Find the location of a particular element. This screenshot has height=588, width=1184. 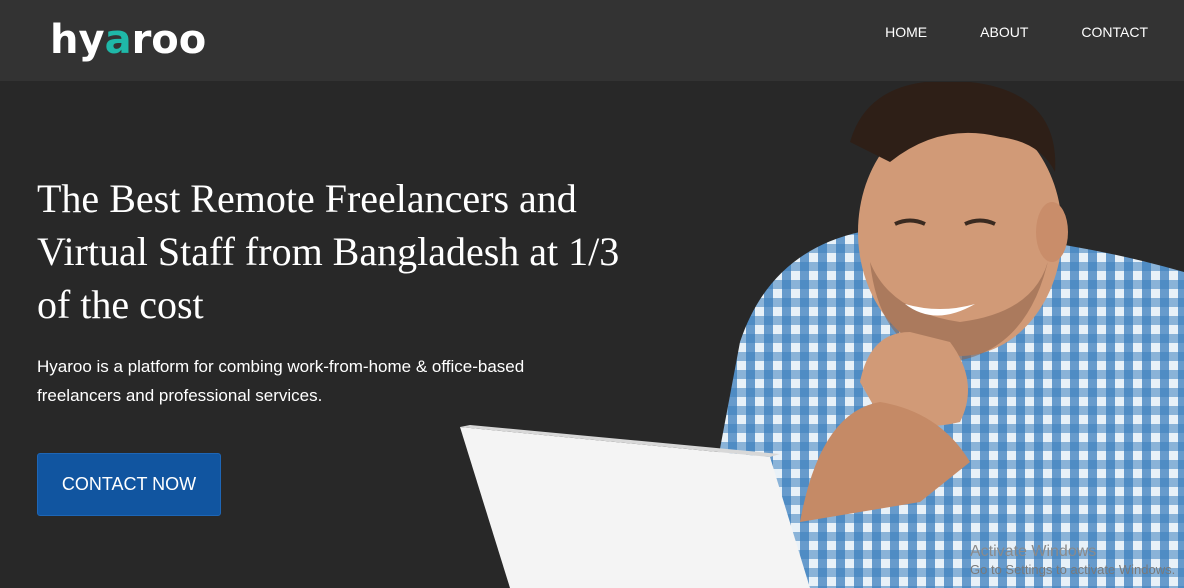

site-header: hyaroo HOME ABOUT CONTACT is located at coordinates (592, 40).